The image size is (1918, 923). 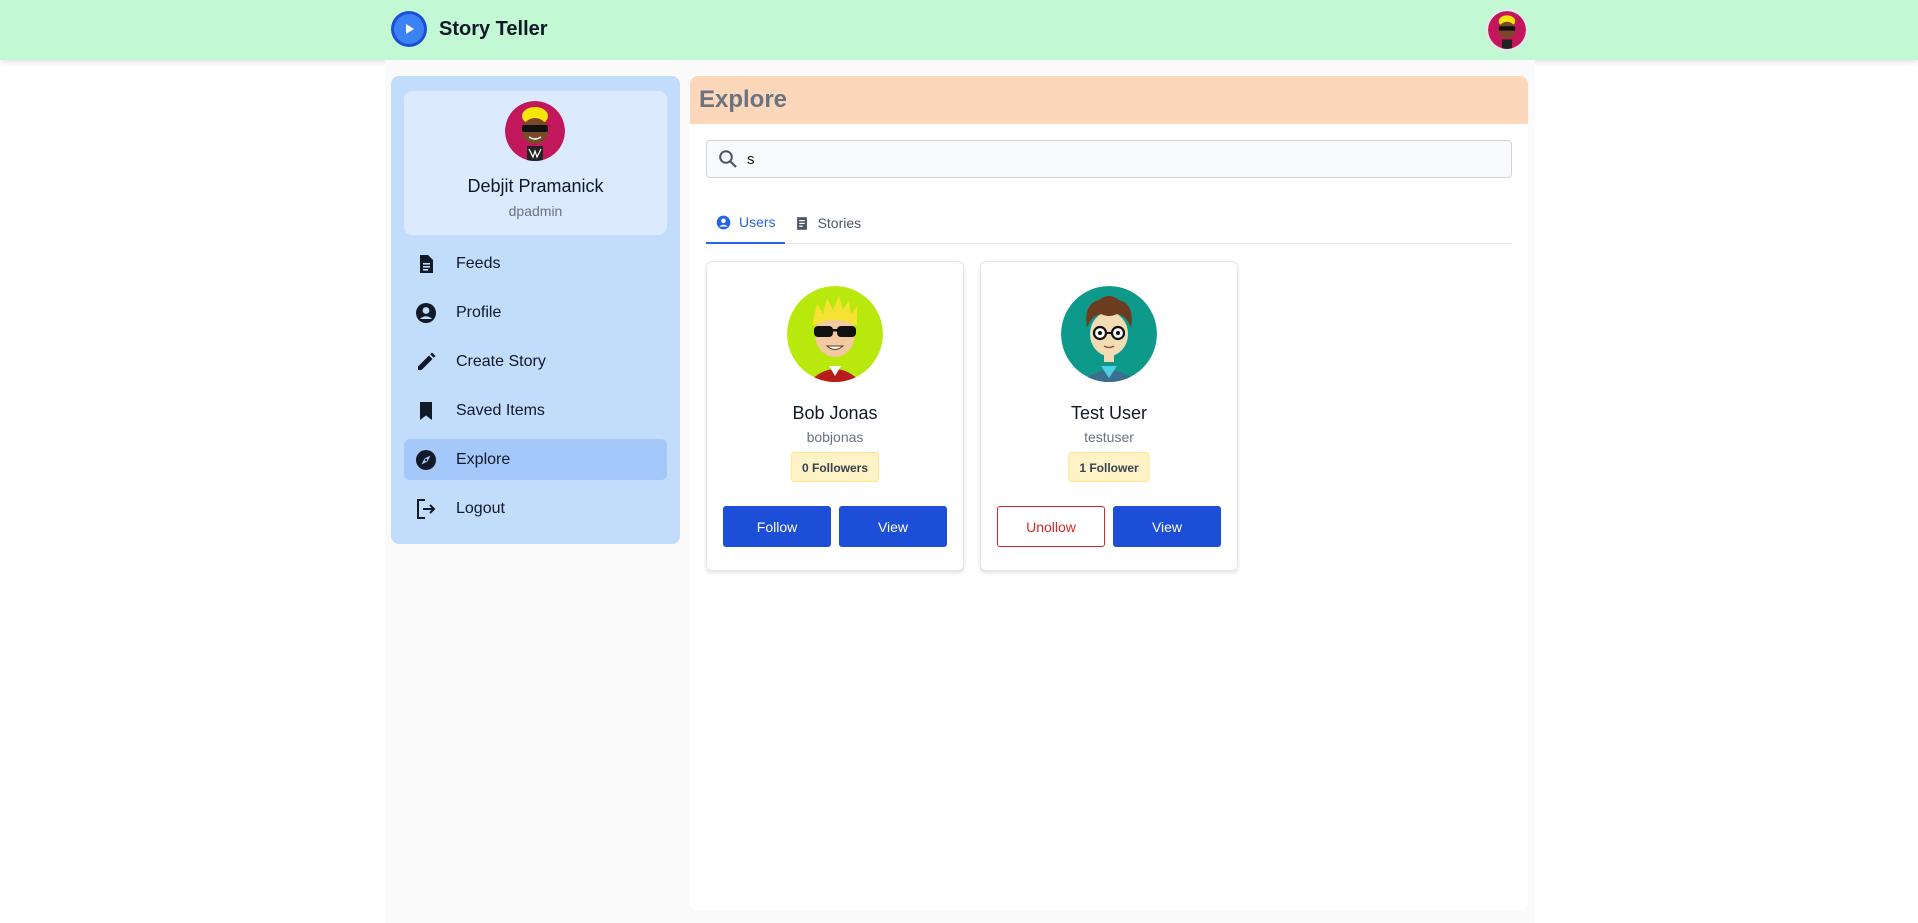 I want to click on user-card-name: Test User, so click(x=1109, y=413).